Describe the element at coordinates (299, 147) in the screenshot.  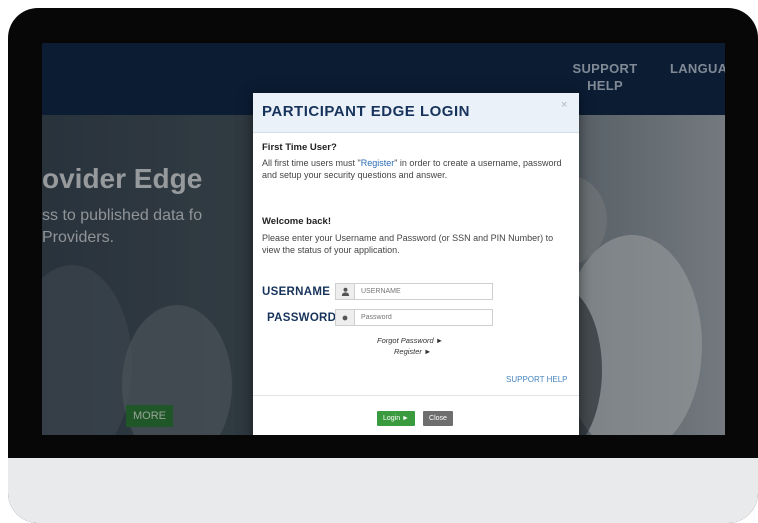
I see `first-time-heading: First Time User?` at that location.